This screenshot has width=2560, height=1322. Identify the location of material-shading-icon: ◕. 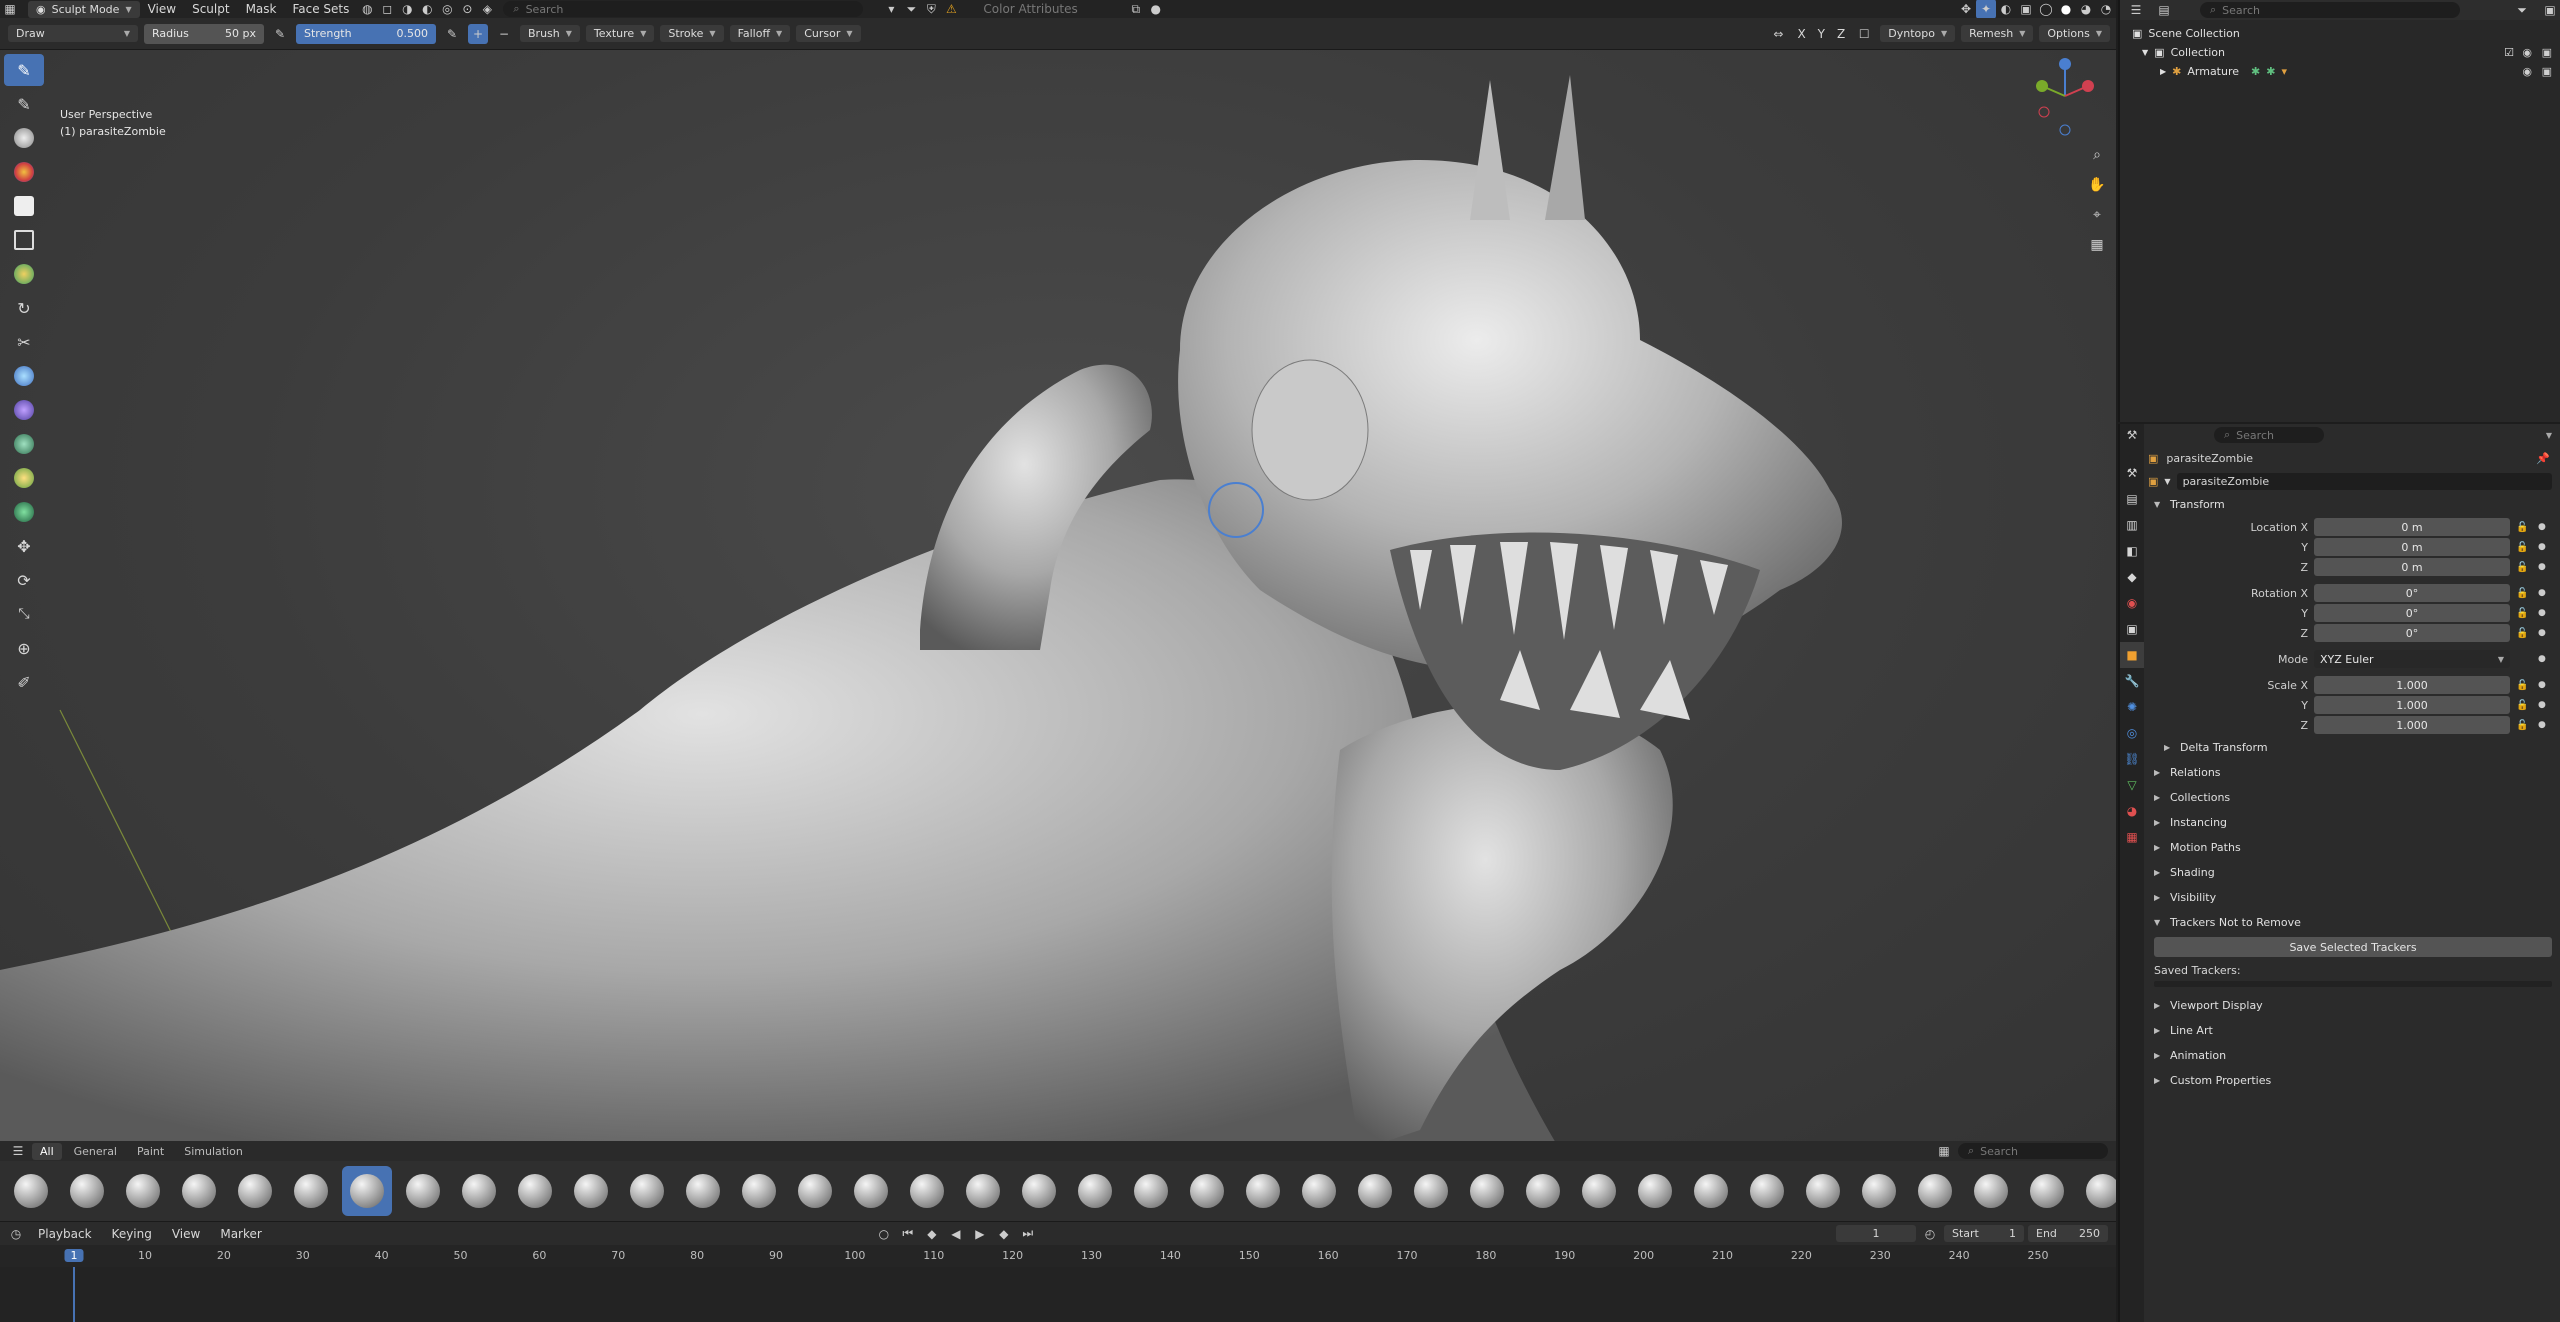
(2086, 9).